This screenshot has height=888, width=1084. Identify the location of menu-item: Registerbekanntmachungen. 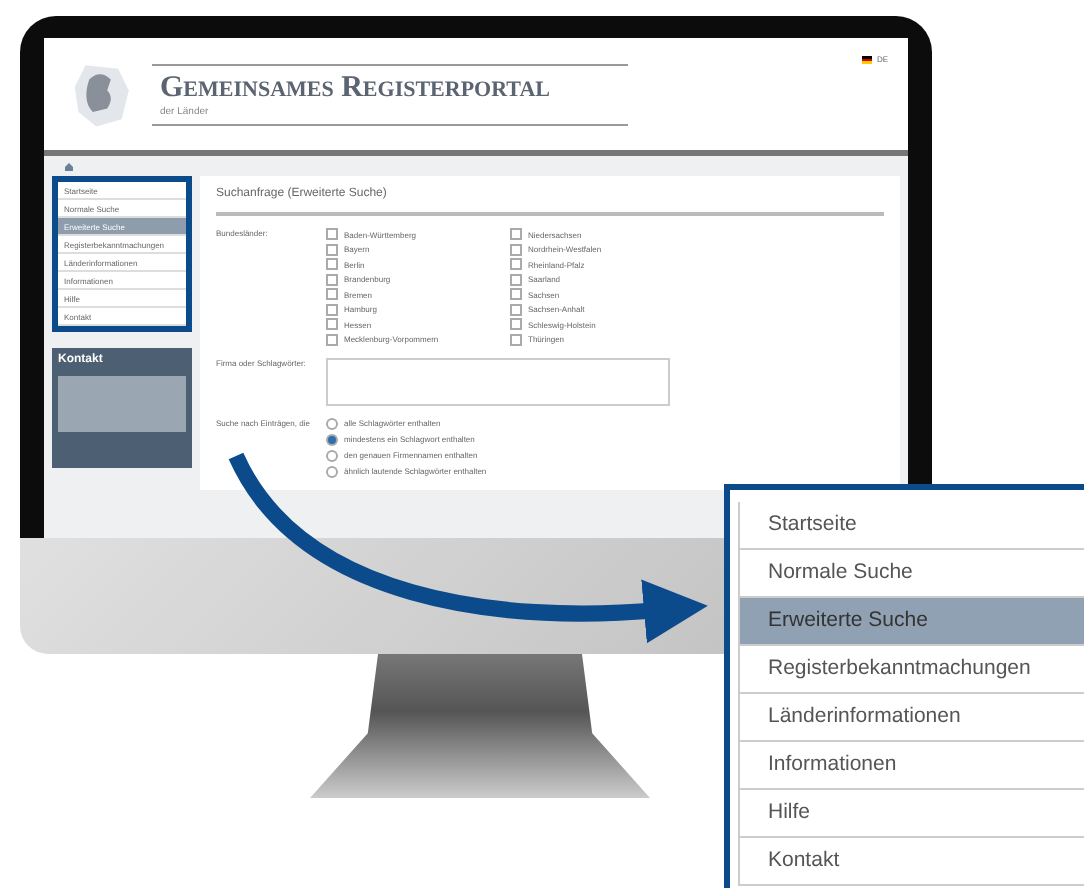
(911, 670).